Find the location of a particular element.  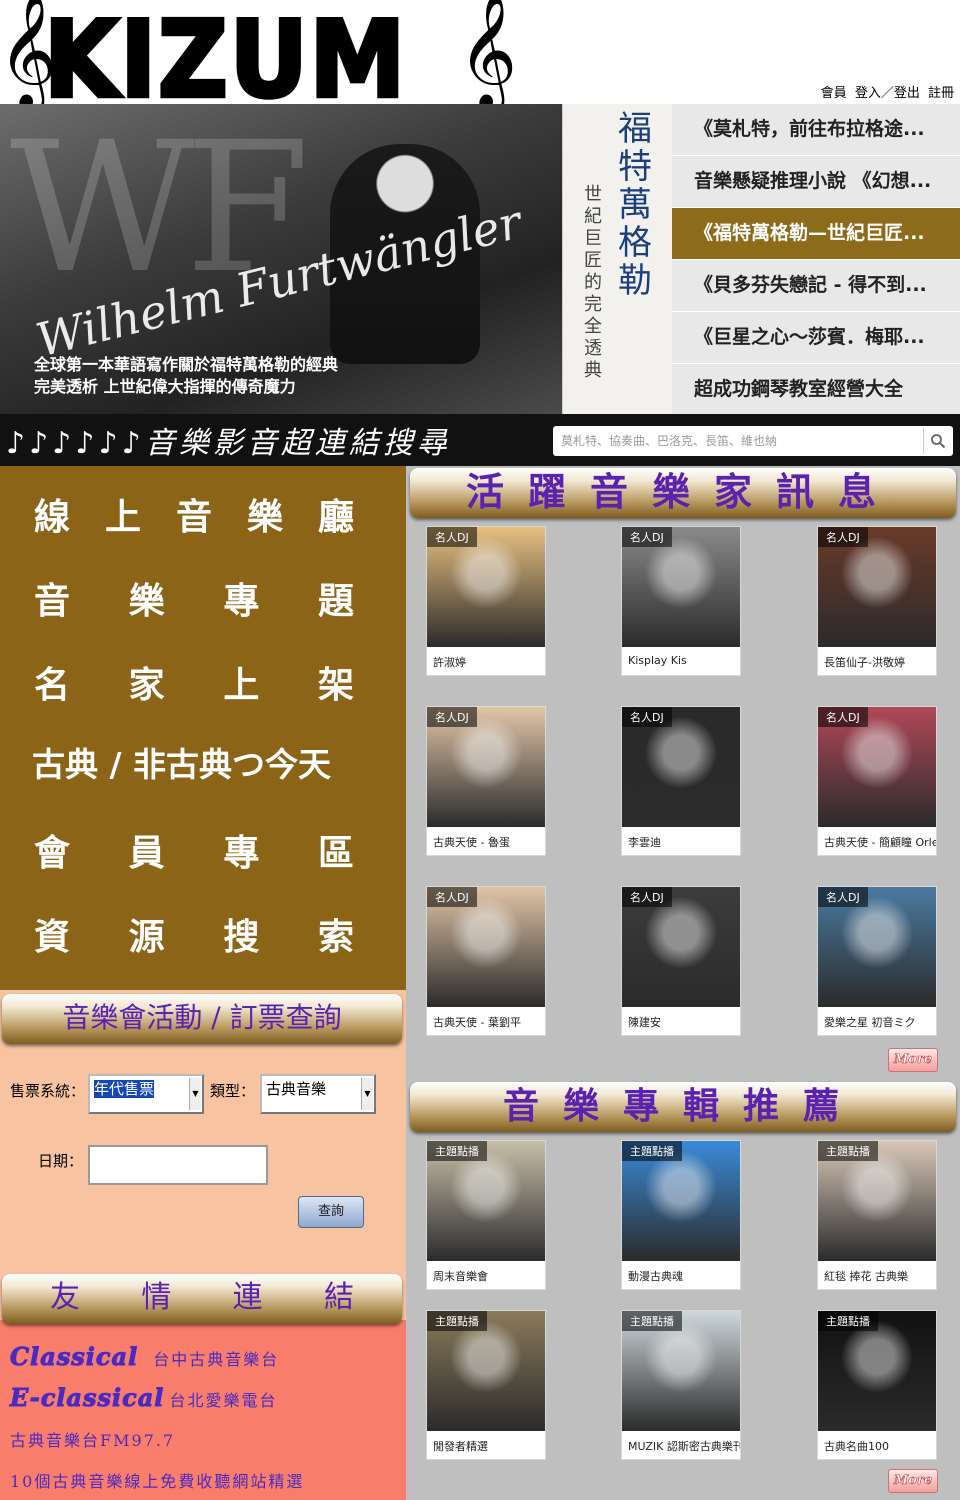

album-name: 周末音樂會 is located at coordinates (460, 1276).